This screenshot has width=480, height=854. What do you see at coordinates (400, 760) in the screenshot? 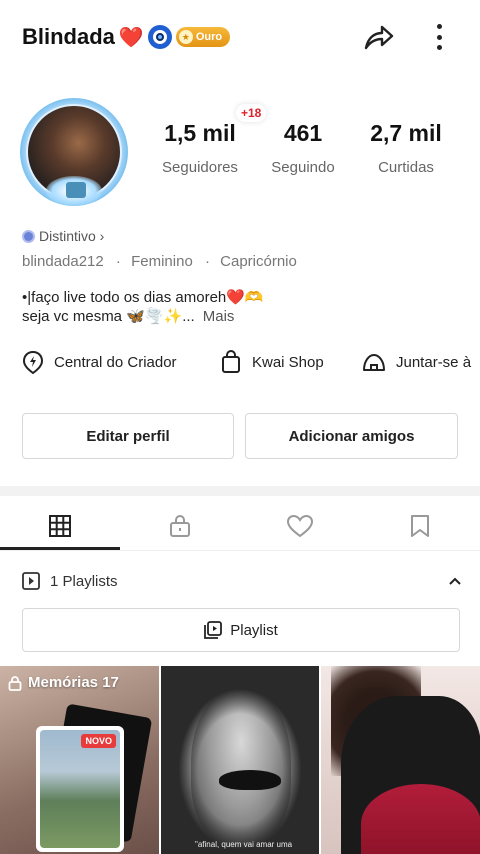
I see `video-thumbnail` at bounding box center [400, 760].